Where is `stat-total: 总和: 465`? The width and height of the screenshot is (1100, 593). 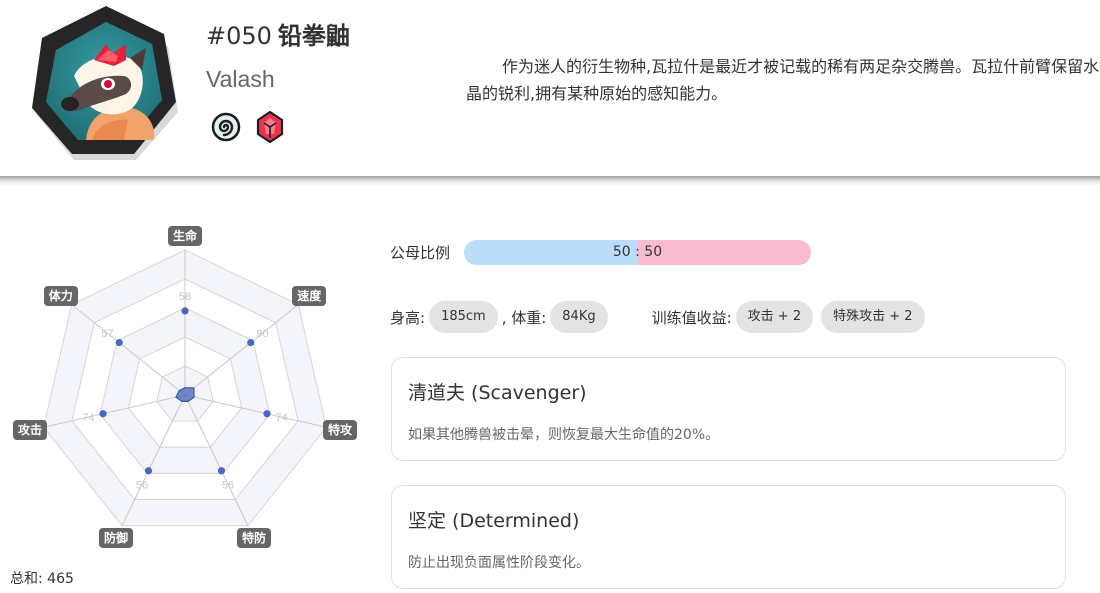 stat-total: 总和: 465 is located at coordinates (42, 579).